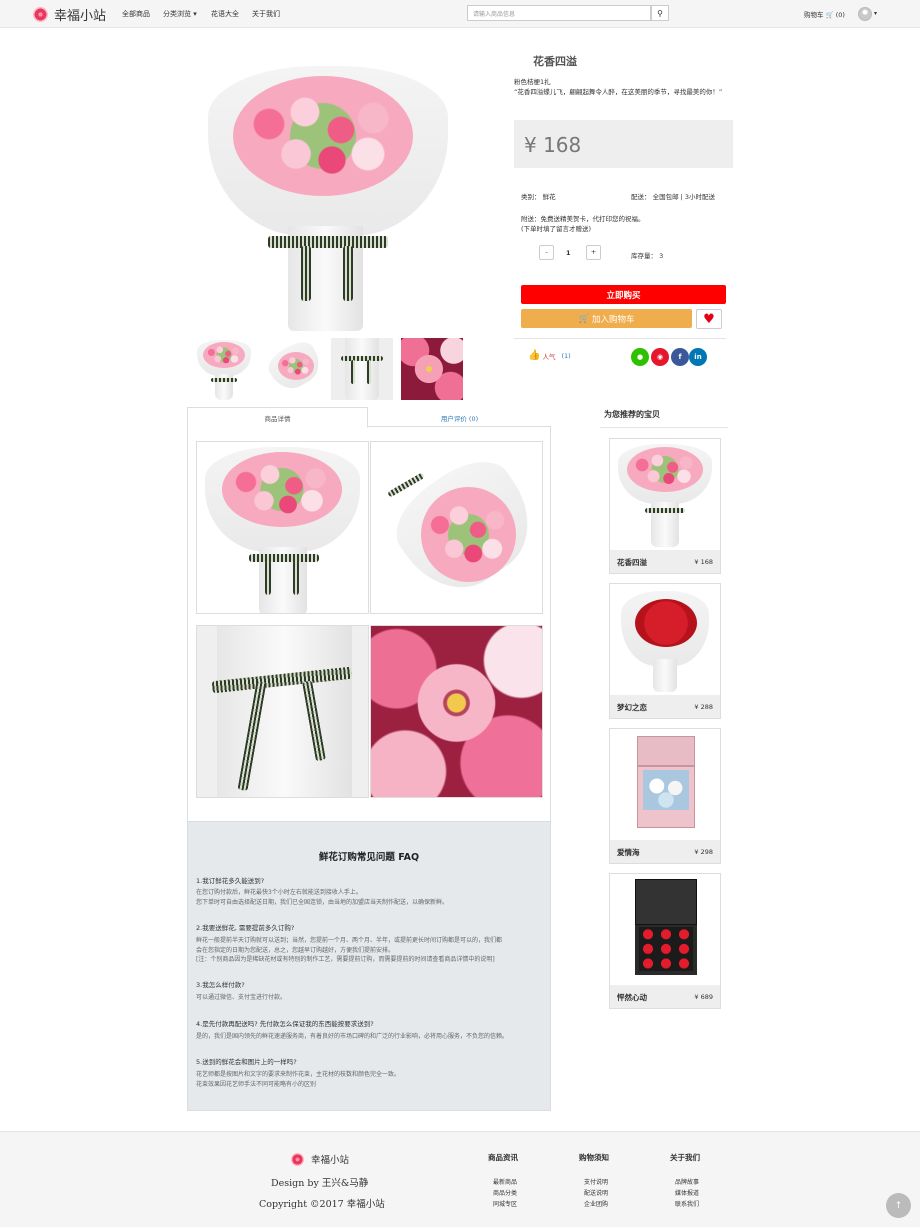  Describe the element at coordinates (623, 144) in the screenshot. I see `price-box: ¥ 168` at that location.